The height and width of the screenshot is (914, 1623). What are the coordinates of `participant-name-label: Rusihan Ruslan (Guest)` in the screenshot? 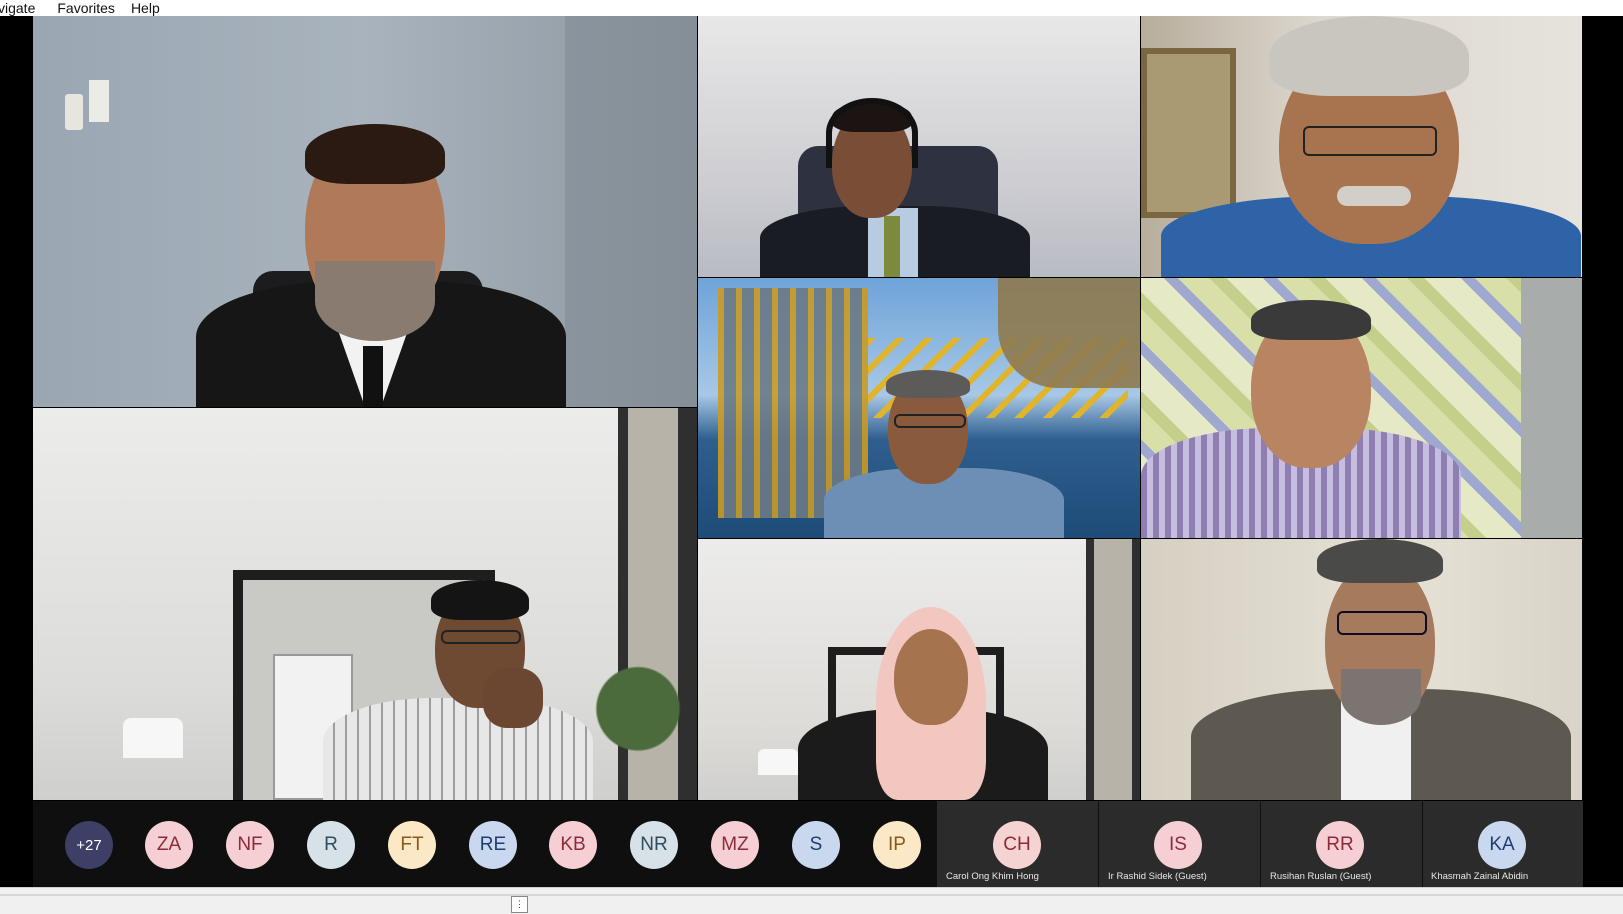 It's located at (1321, 876).